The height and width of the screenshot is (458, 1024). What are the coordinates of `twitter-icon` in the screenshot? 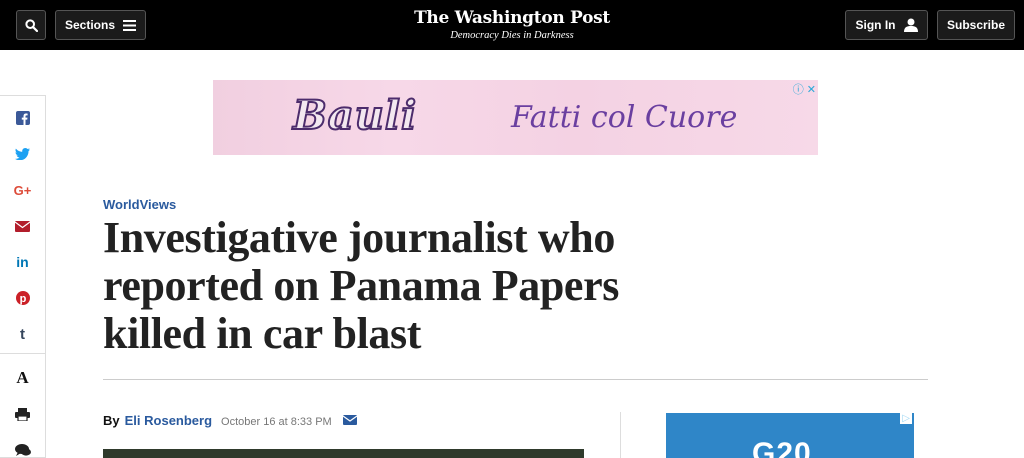 It's located at (22, 154).